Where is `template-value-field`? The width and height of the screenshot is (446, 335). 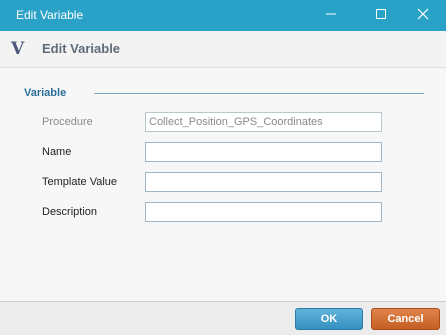
template-value-field is located at coordinates (263, 182).